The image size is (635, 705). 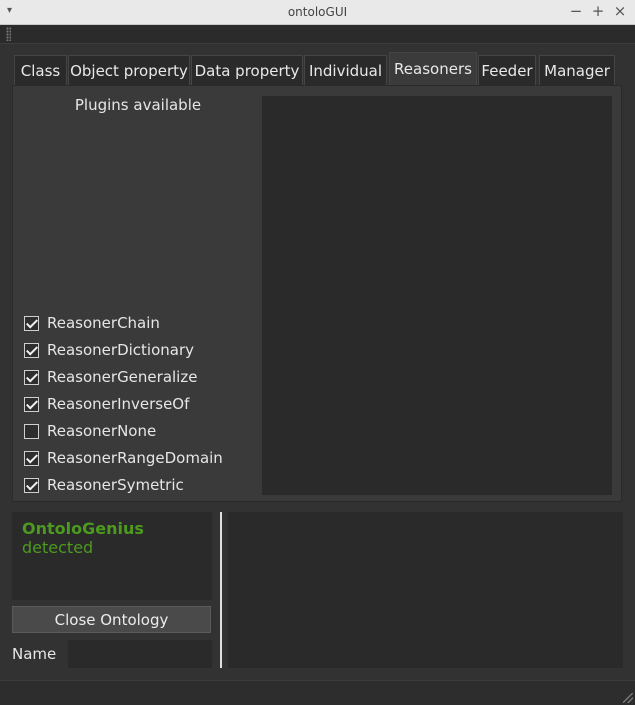 I want to click on checkbox-label: ReasonerDictionary, so click(x=120, y=350).